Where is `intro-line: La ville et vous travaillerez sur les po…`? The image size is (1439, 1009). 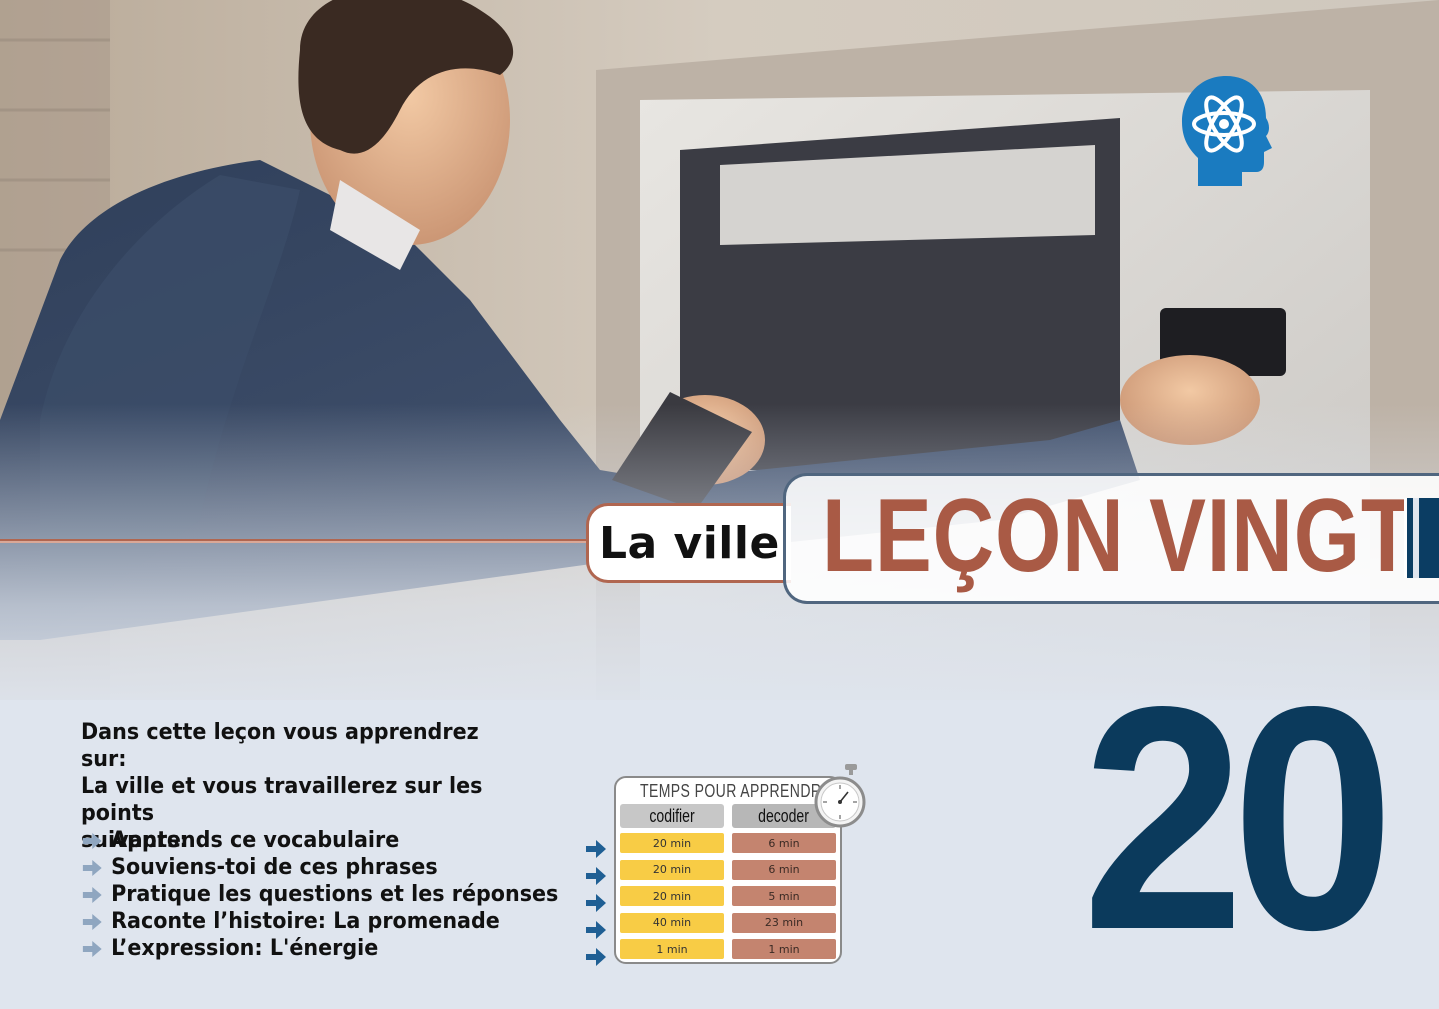
intro-line: La ville et vous travaillerez sur les po… is located at coordinates (282, 800).